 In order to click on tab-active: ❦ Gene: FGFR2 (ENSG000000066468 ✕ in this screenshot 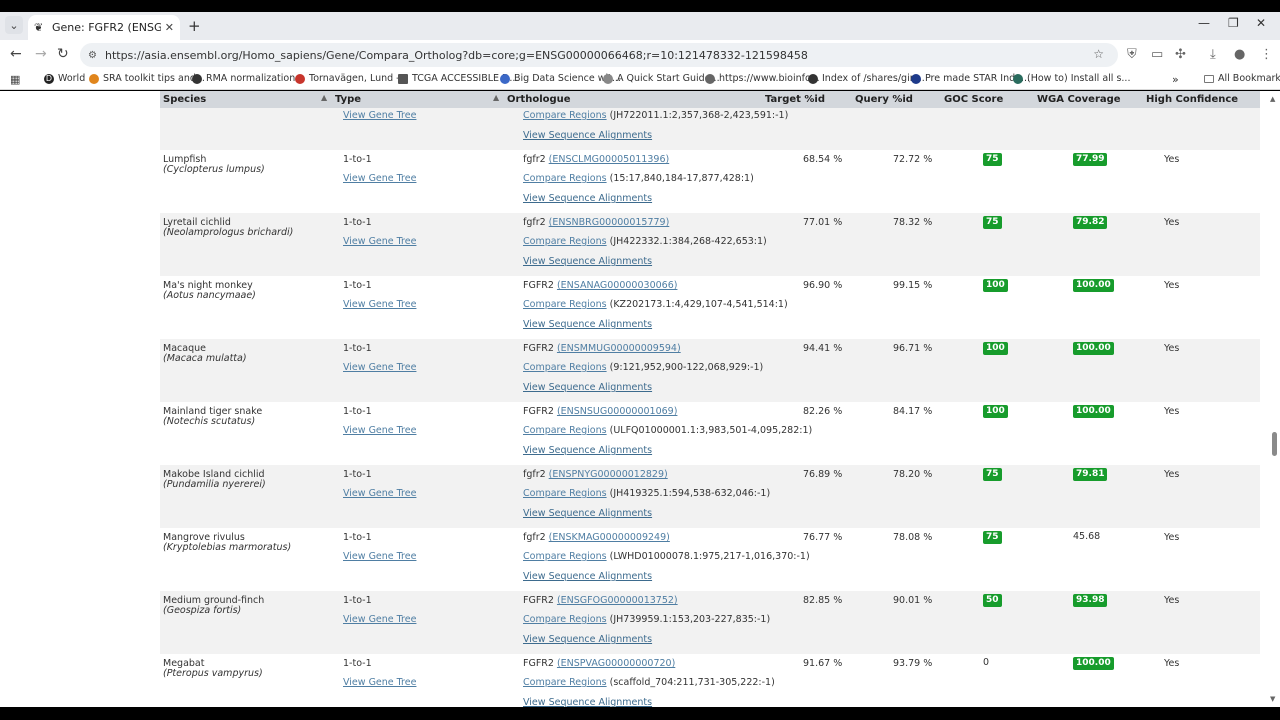, I will do `click(104, 27)`.